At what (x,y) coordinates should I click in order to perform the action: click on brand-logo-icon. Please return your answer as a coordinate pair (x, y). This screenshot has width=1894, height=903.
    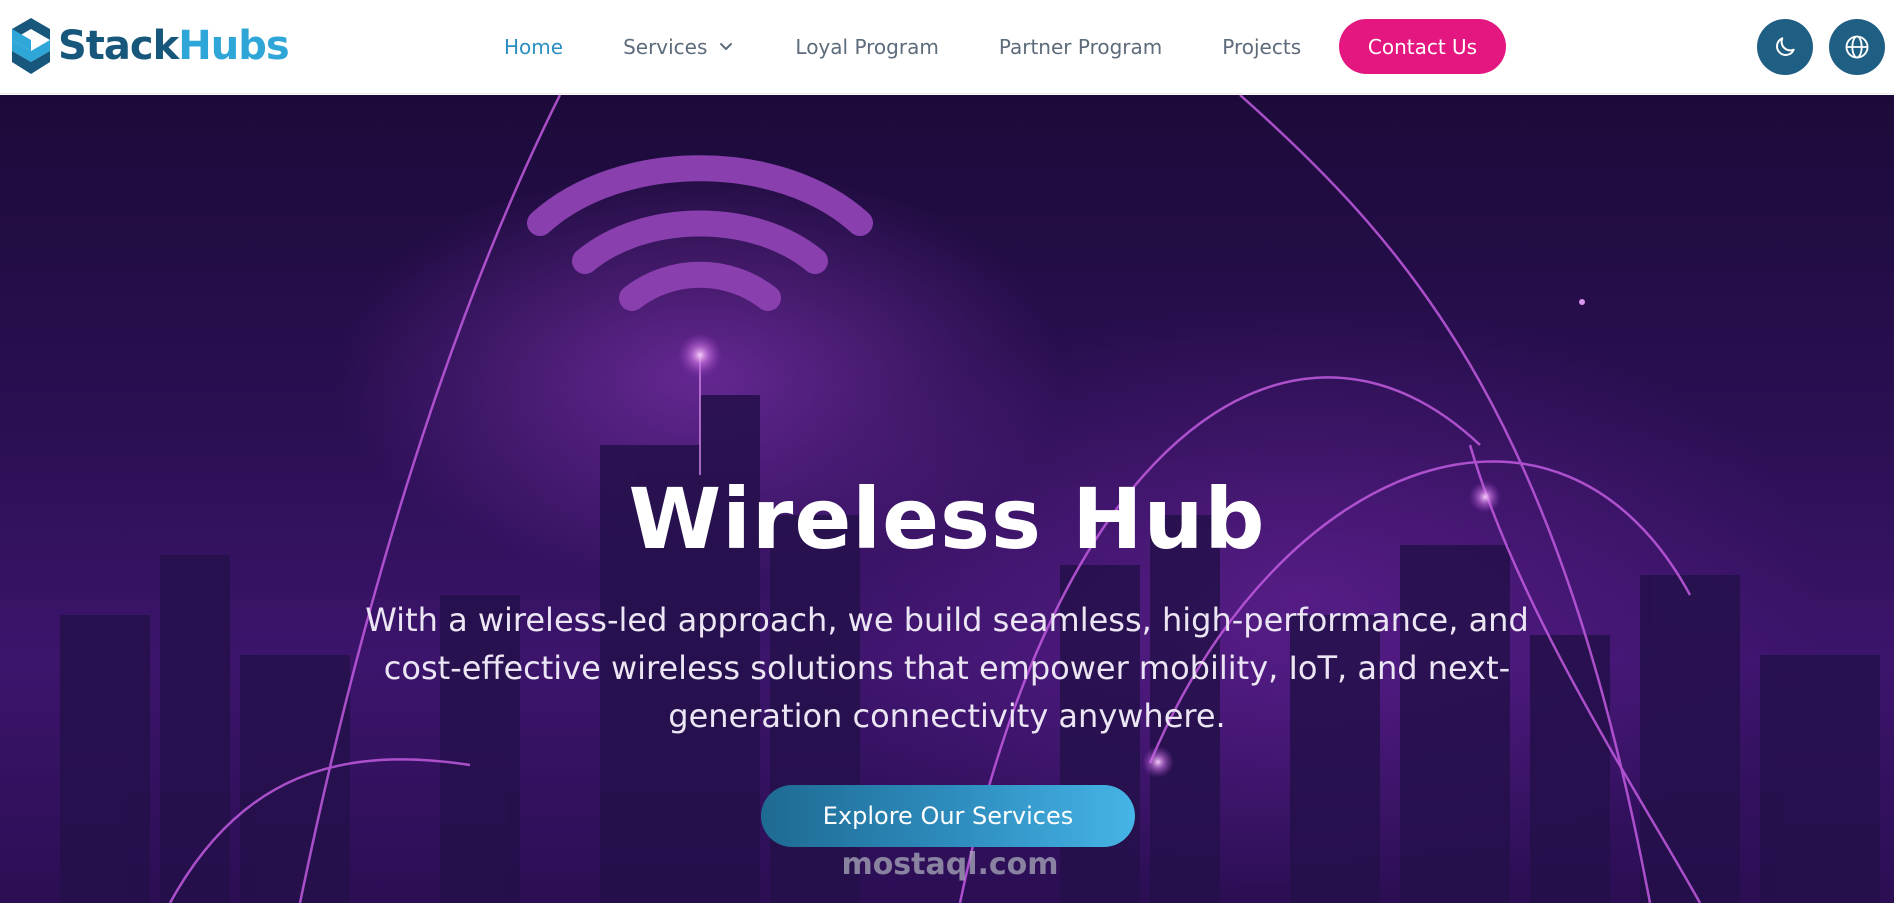
    Looking at the image, I should click on (31, 46).